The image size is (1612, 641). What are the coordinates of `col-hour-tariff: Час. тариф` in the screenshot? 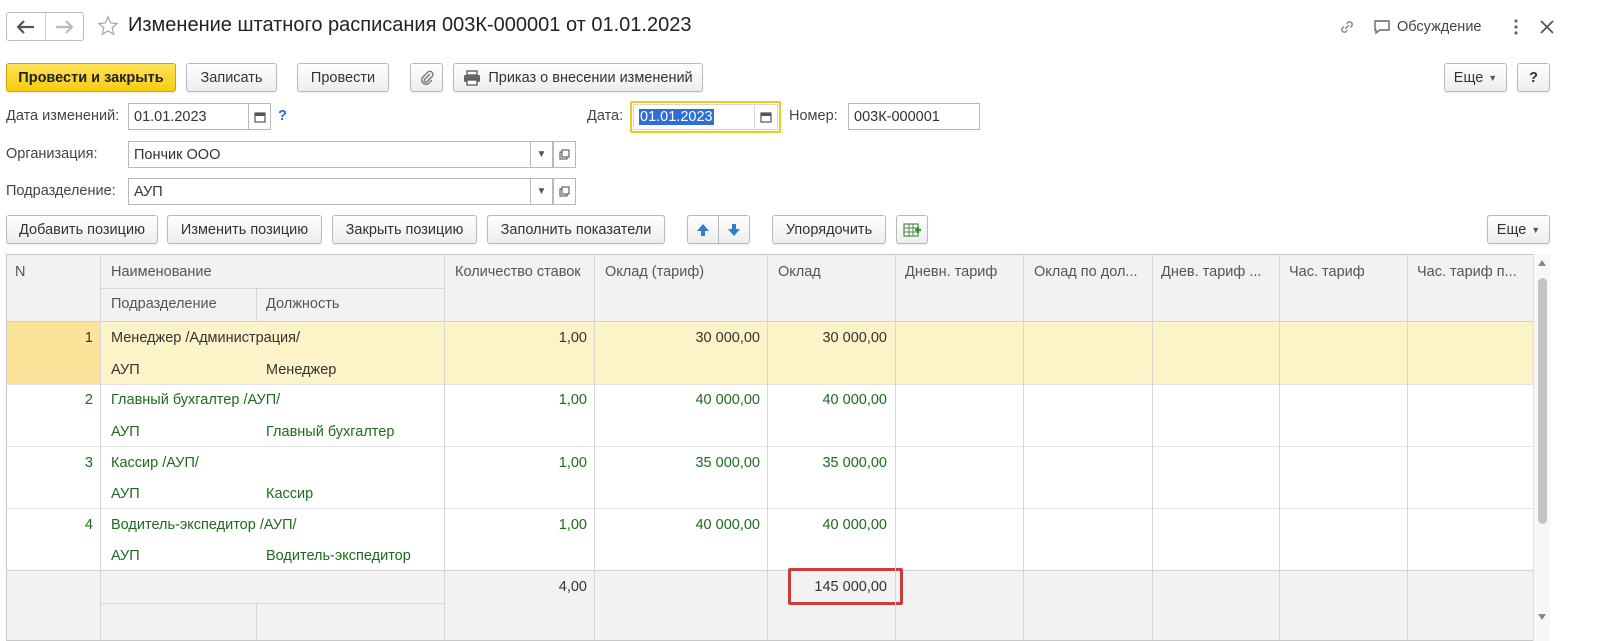 It's located at (1327, 272).